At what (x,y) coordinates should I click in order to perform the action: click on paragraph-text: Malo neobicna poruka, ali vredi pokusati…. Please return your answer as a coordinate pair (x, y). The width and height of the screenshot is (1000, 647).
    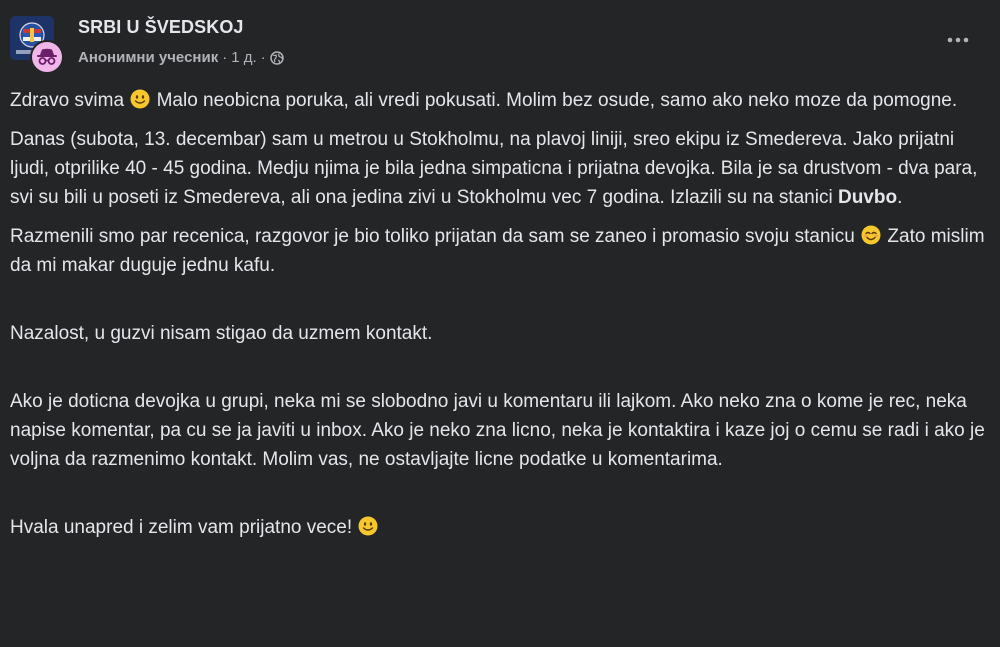
    Looking at the image, I should click on (557, 100).